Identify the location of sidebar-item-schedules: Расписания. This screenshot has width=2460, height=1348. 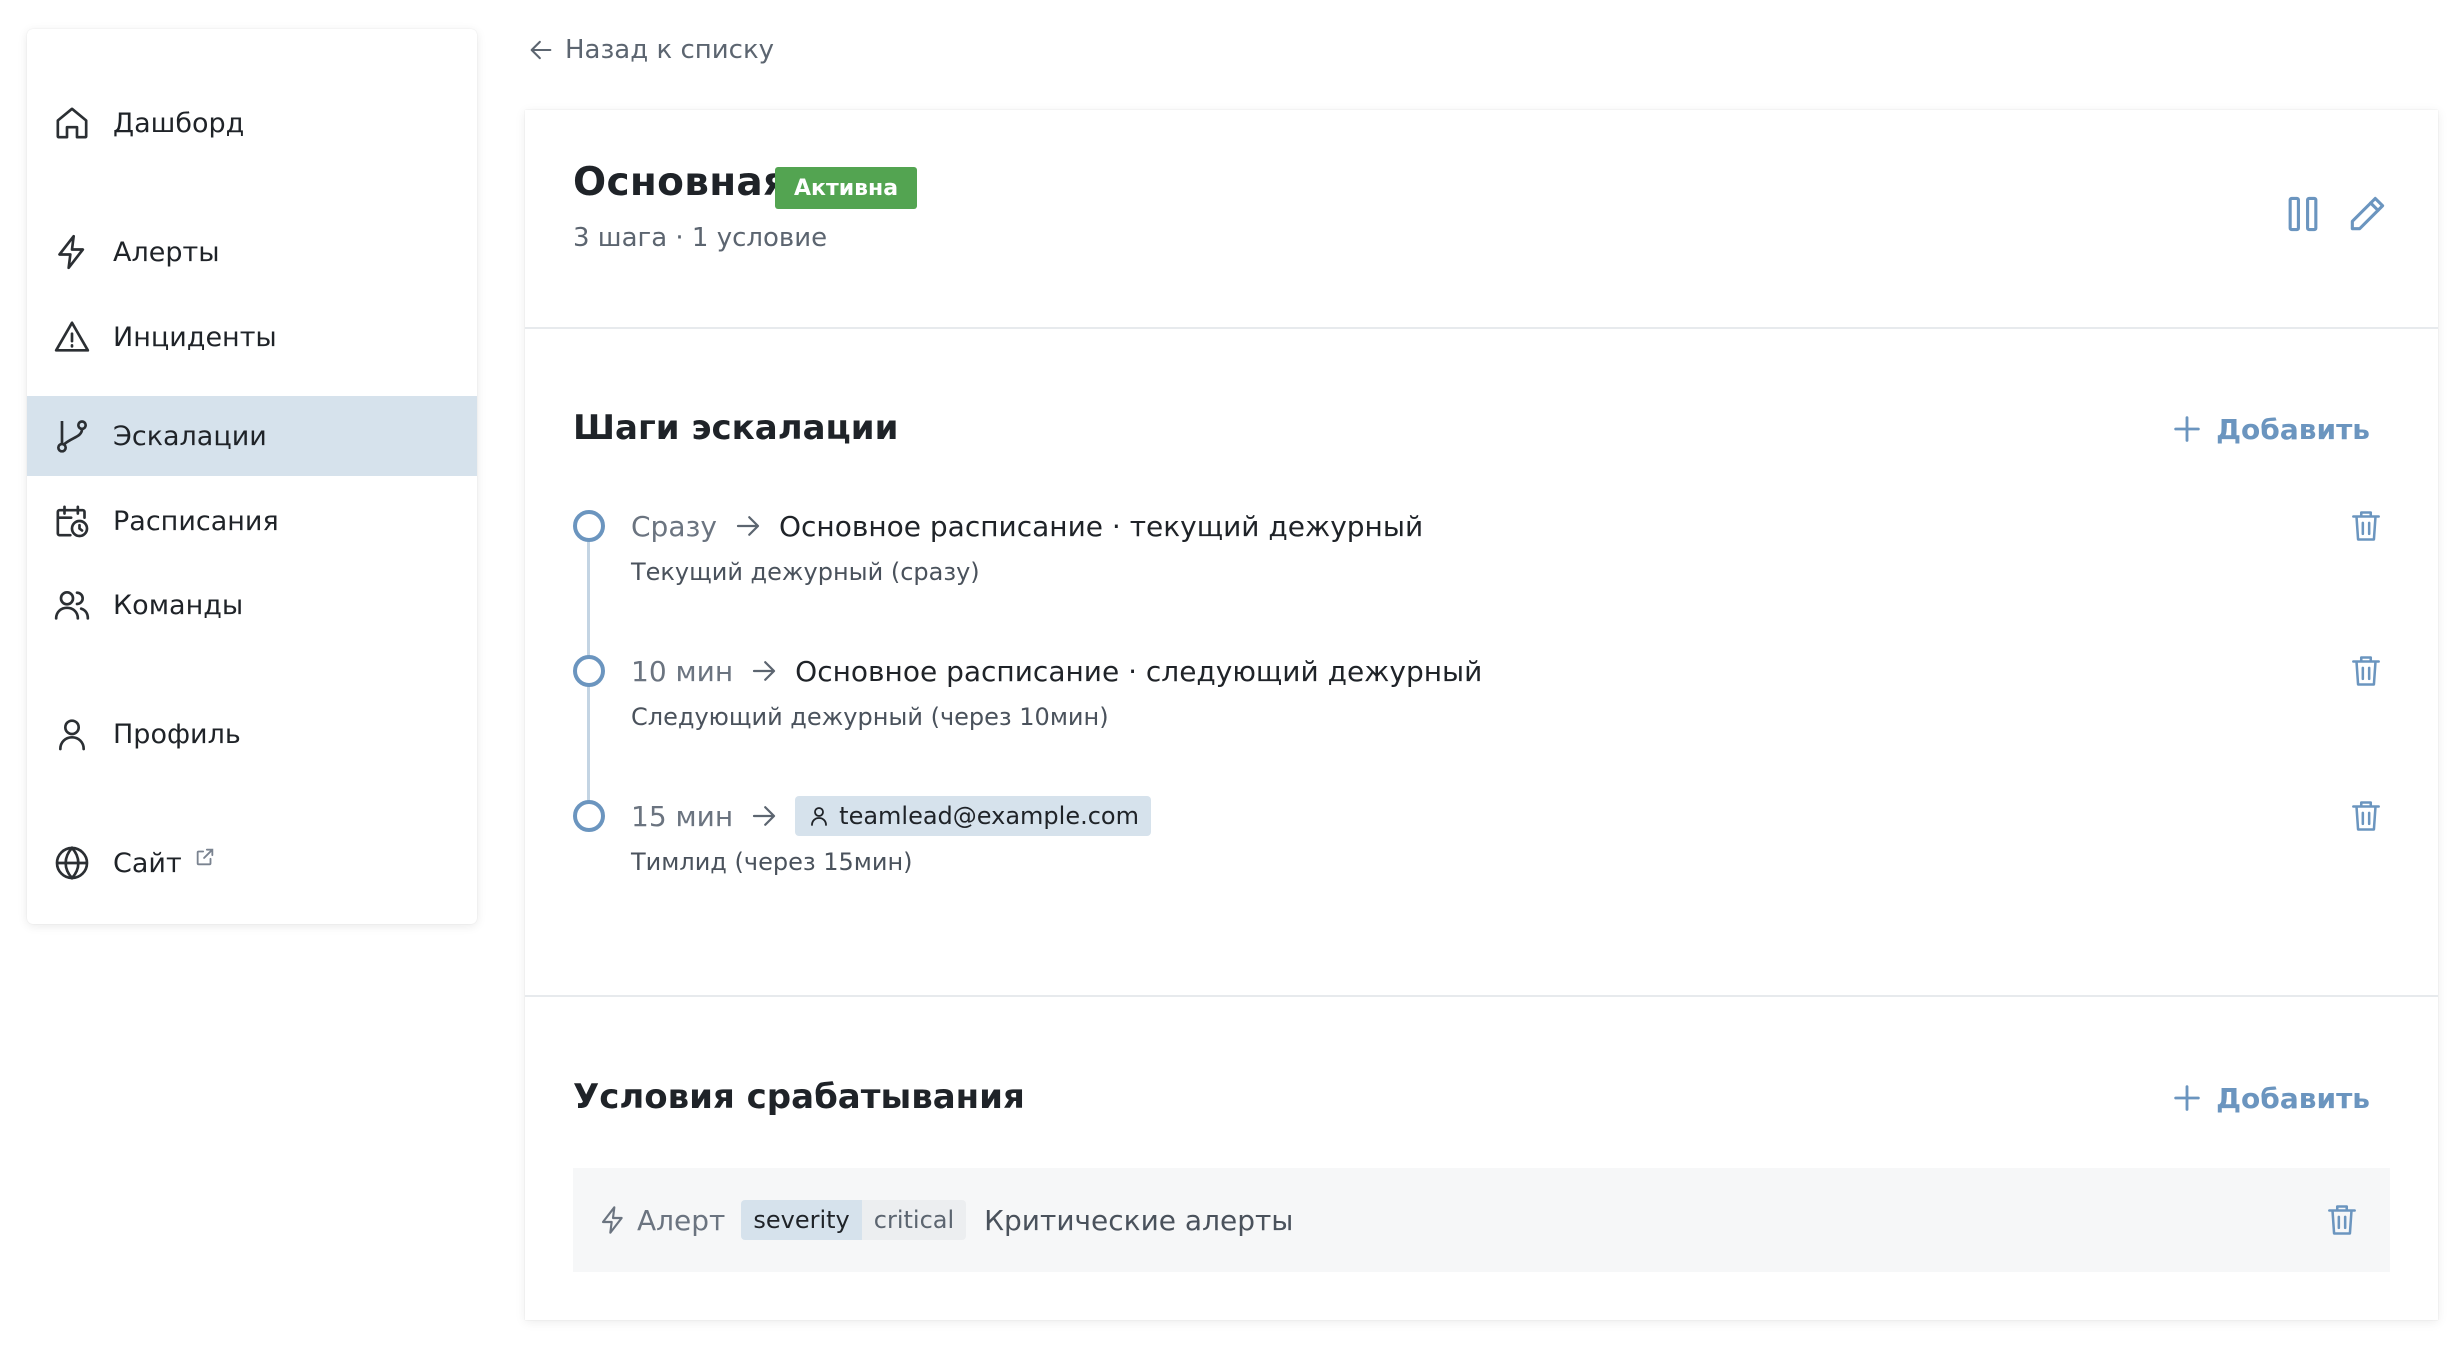
(252, 521).